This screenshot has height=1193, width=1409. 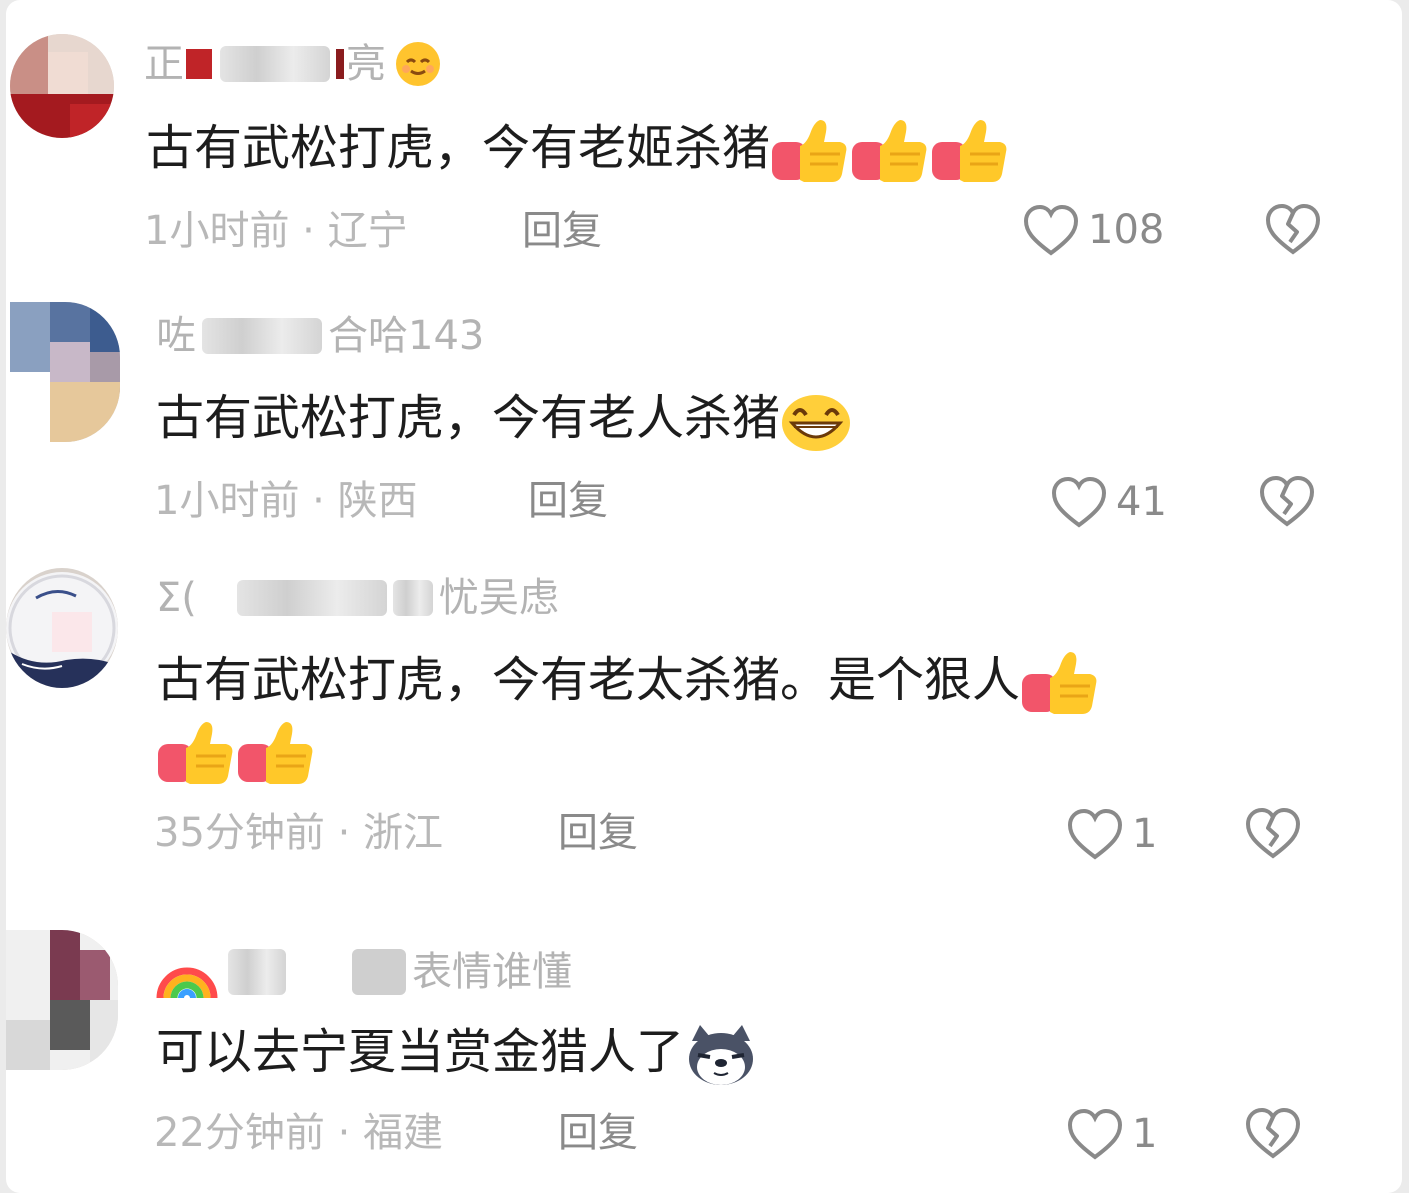 I want to click on comment-location: 福建, so click(x=403, y=1133).